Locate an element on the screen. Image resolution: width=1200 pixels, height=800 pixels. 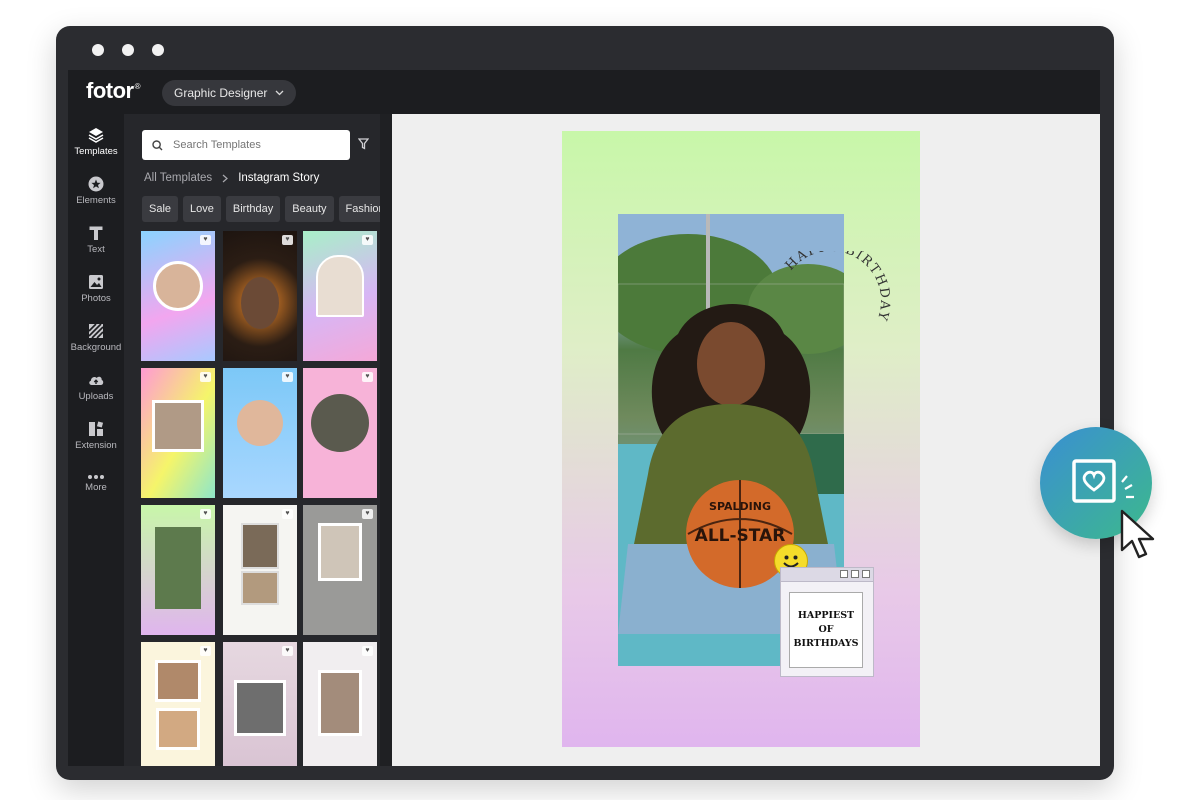
logo-mark: ® is located at coordinates (137, 86).